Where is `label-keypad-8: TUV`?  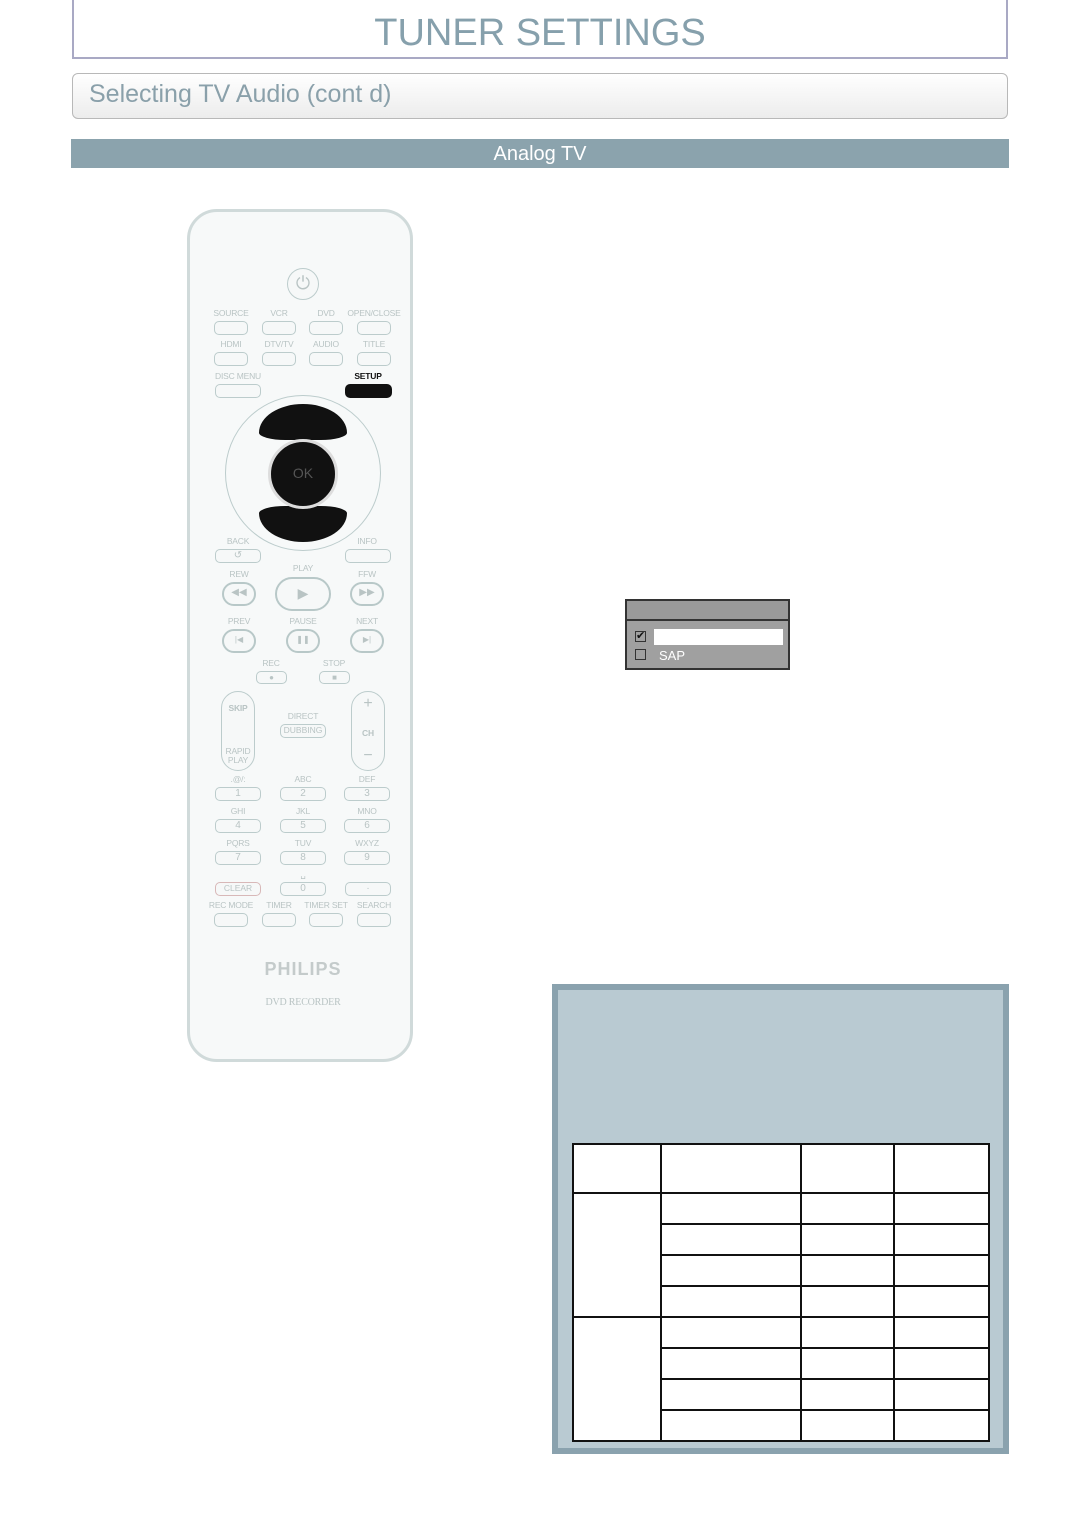 label-keypad-8: TUV is located at coordinates (303, 843).